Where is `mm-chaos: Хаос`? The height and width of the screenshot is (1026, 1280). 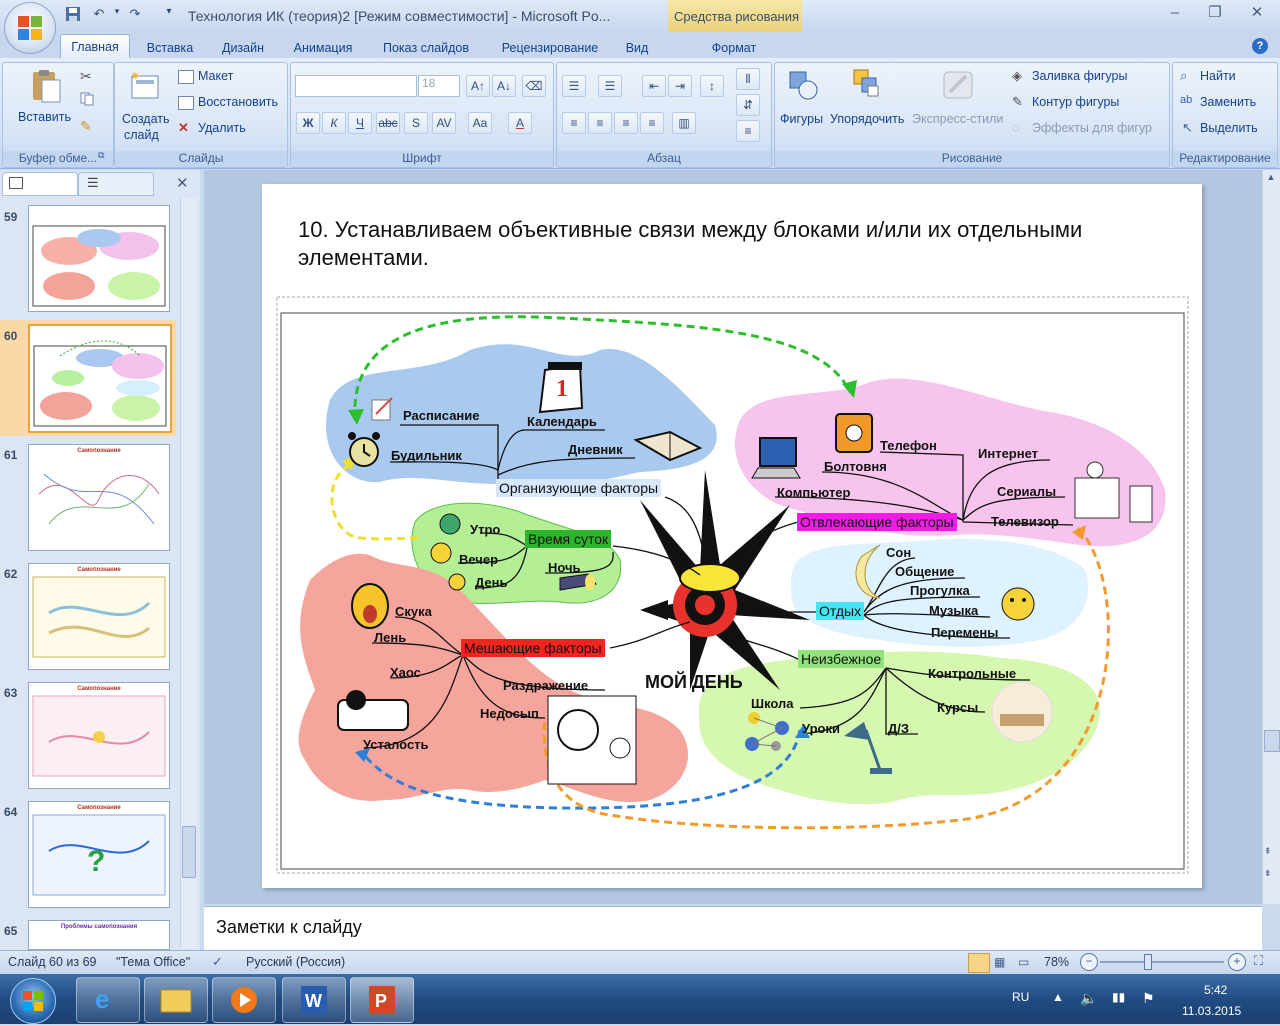
mm-chaos: Хаос is located at coordinates (405, 672).